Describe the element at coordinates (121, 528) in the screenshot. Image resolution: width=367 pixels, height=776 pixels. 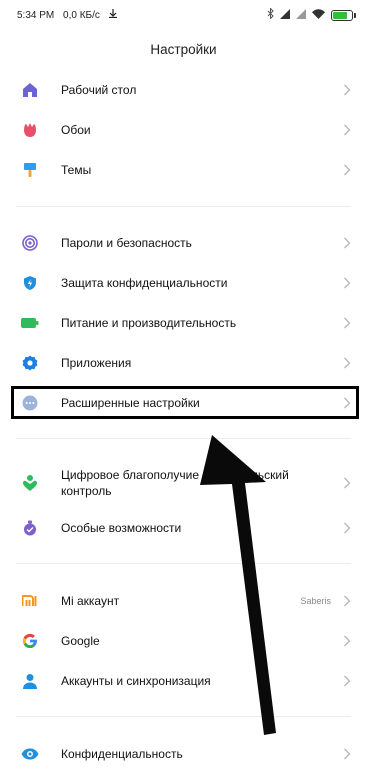
I see `settings-item-label: Особые возможности` at that location.